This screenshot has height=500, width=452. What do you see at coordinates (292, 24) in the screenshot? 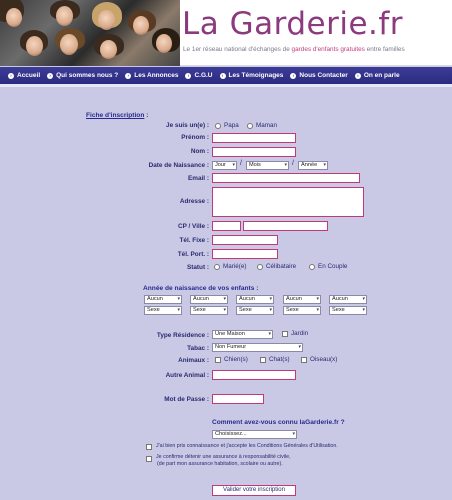
I see `site-logo: La Garderie.fr` at bounding box center [292, 24].